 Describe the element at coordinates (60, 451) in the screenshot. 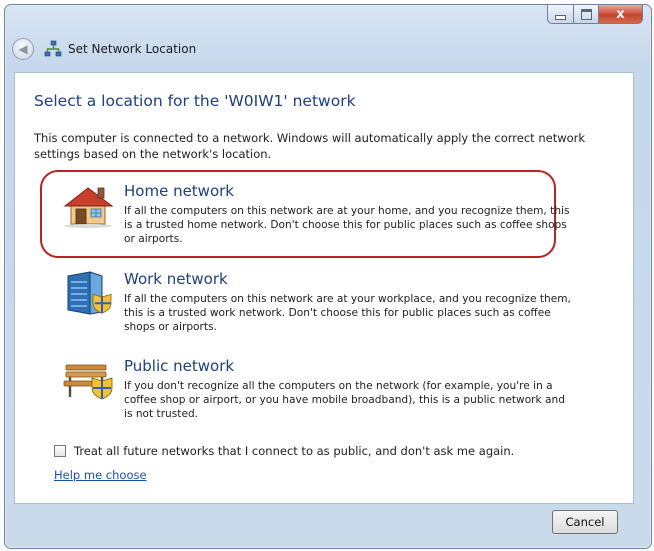

I see `treat-as-public-checkbox` at that location.